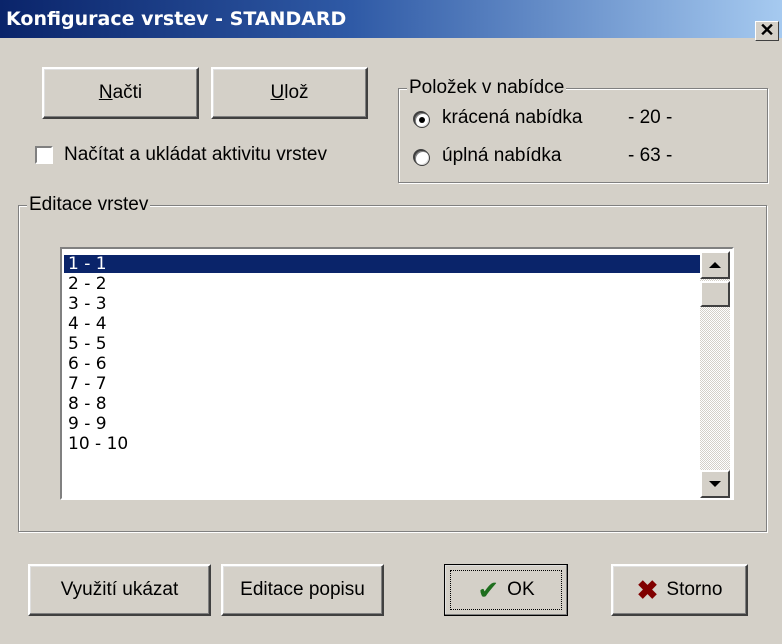 The height and width of the screenshot is (644, 782). Describe the element at coordinates (382, 404) in the screenshot. I see `list-item: 8 - 8` at that location.